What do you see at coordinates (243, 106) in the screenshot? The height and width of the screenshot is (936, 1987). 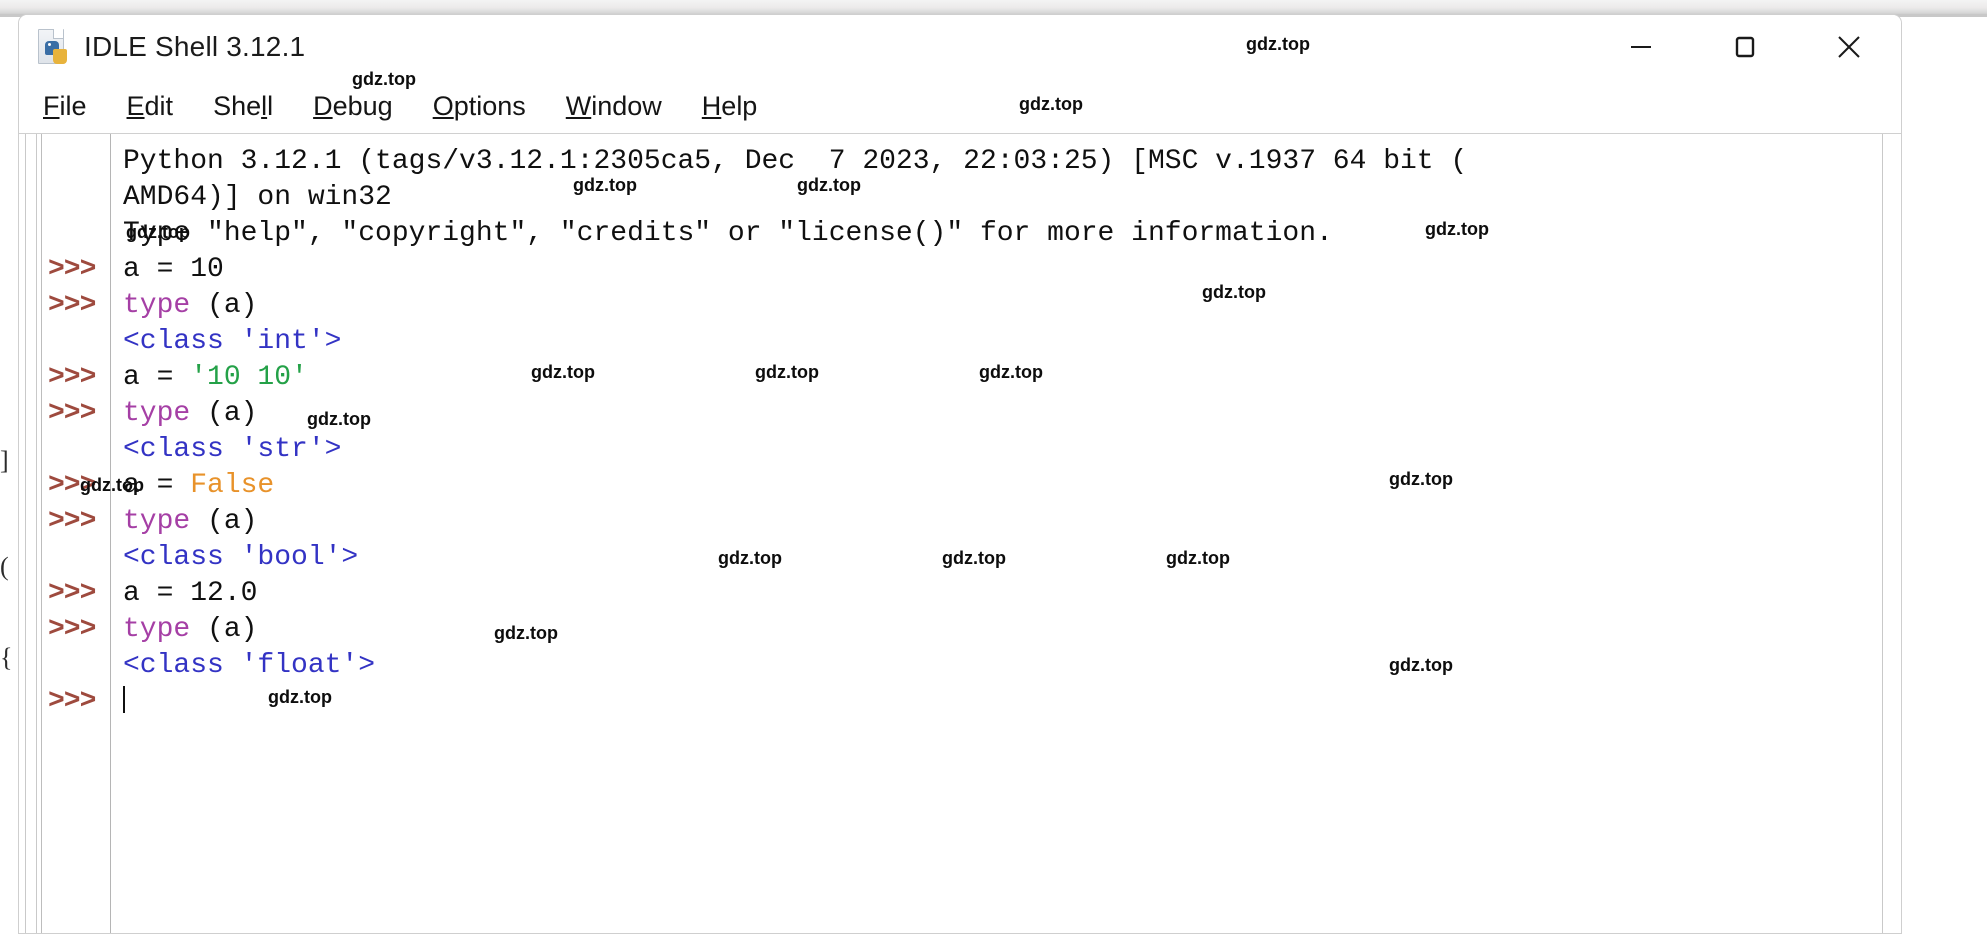 I see `menu-item-shell: Shell` at bounding box center [243, 106].